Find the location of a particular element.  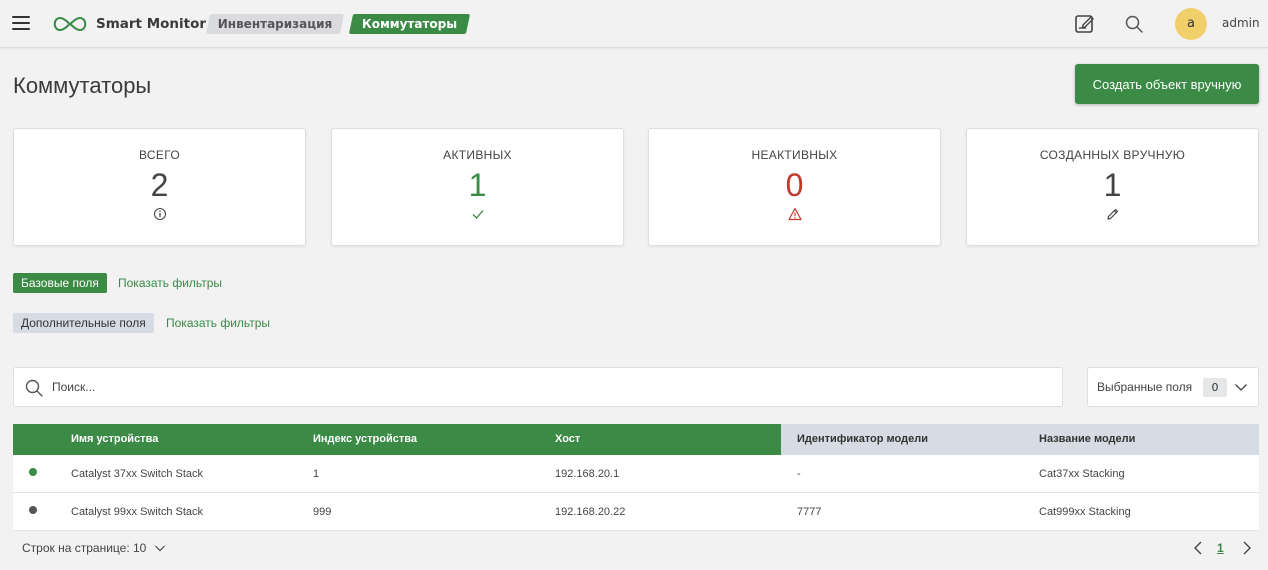

selected-fields-label: Выбранные поля is located at coordinates (1145, 387).